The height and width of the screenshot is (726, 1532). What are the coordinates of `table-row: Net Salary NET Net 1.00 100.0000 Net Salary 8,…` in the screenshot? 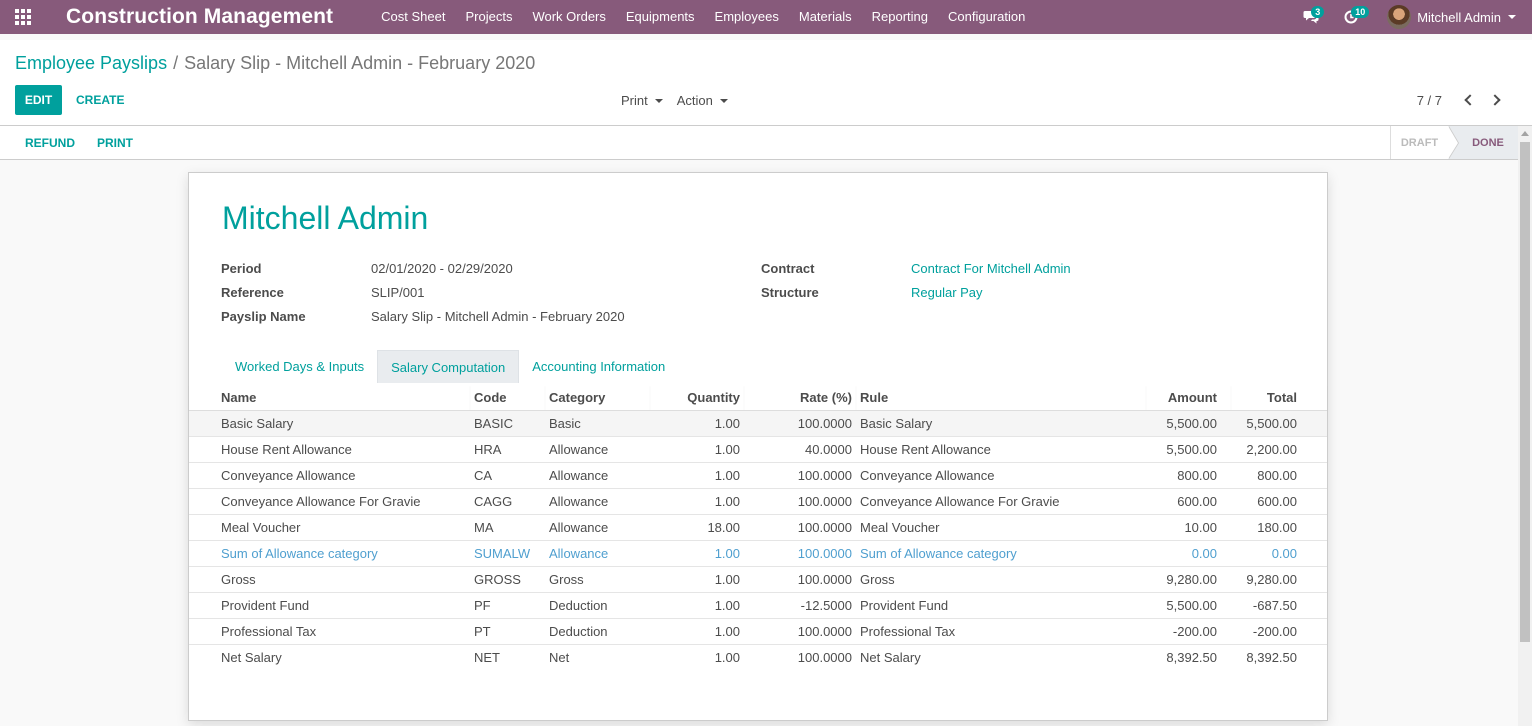 It's located at (758, 656).